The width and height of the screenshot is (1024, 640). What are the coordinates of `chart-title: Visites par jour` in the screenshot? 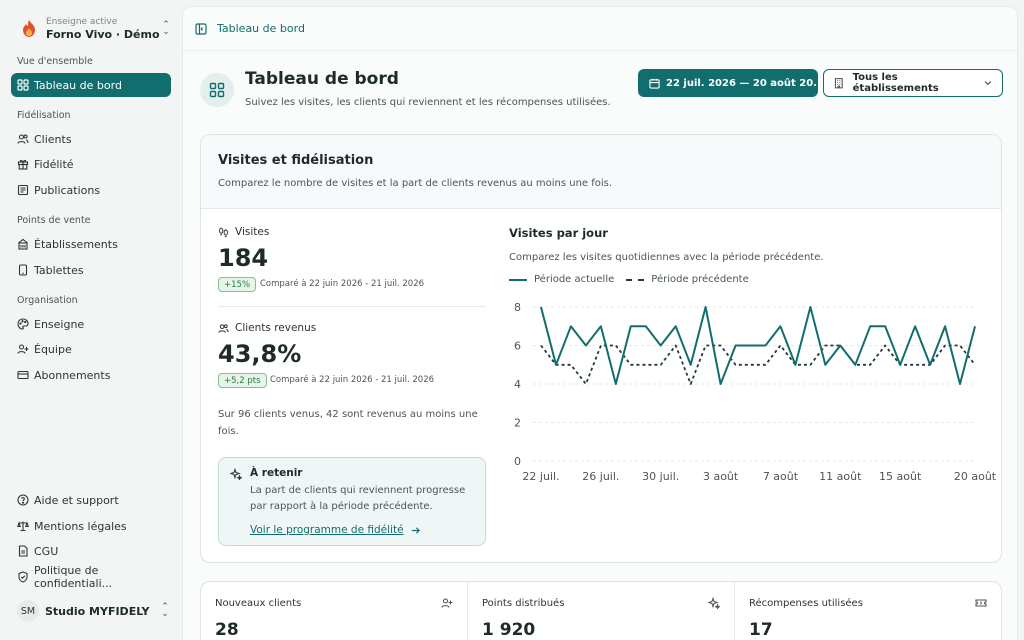 It's located at (558, 233).